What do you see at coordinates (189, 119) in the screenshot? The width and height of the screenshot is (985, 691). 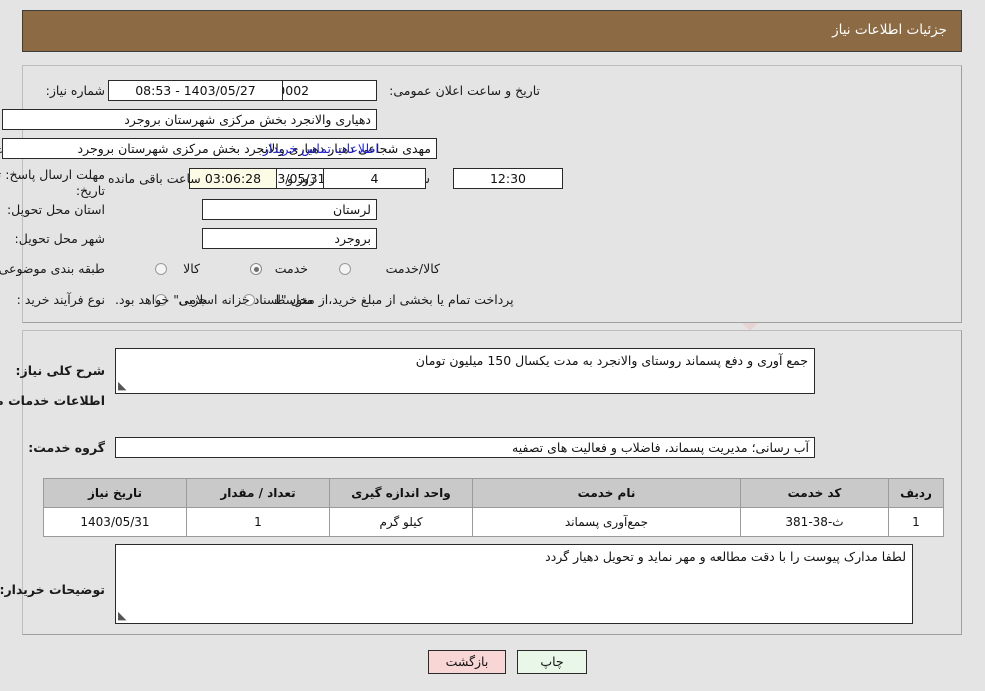 I see `buyer-org-value: دهیاری والانجرد بخش مرکزی شهرستان بروجرد` at bounding box center [189, 119].